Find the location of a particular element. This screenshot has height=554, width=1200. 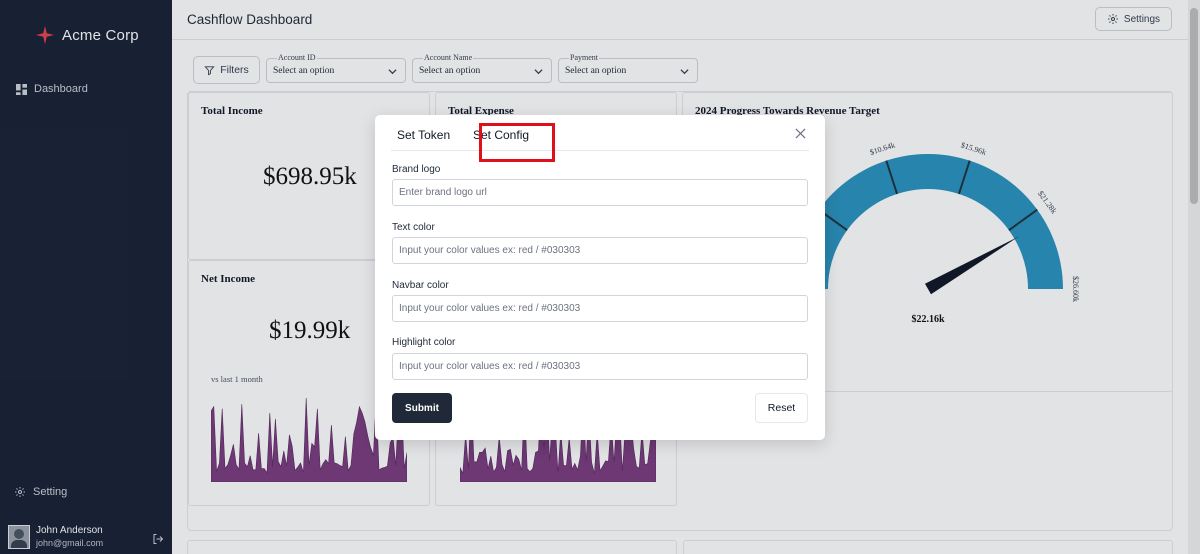

highlight-color-label: Highlight color is located at coordinates (424, 342).